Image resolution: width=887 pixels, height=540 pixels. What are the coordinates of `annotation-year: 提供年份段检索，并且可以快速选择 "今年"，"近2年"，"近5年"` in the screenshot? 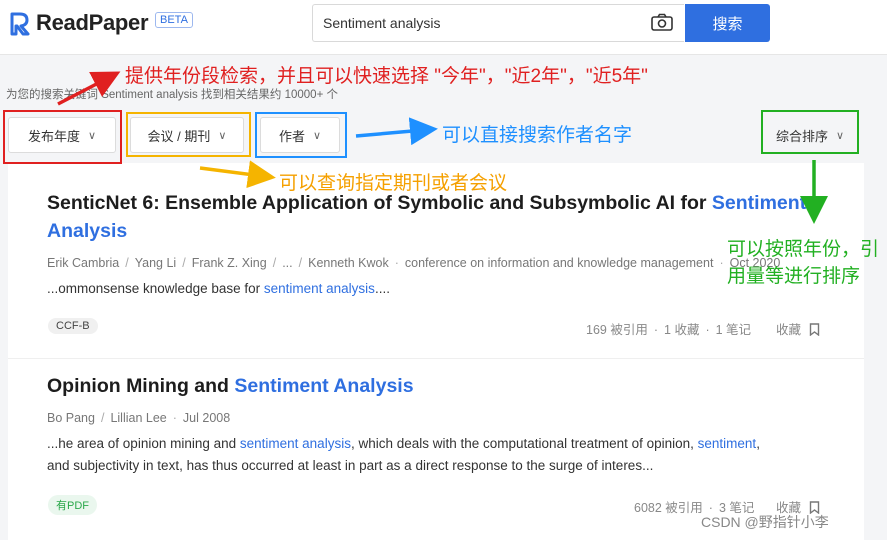 It's located at (386, 76).